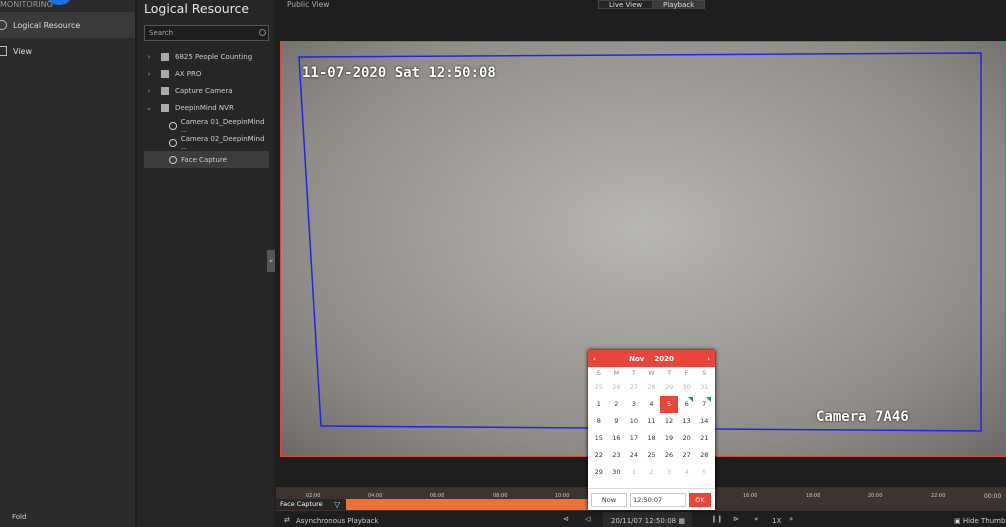 This screenshot has height=527, width=1006. Describe the element at coordinates (663, 359) in the screenshot. I see `year-label: 2020` at that location.